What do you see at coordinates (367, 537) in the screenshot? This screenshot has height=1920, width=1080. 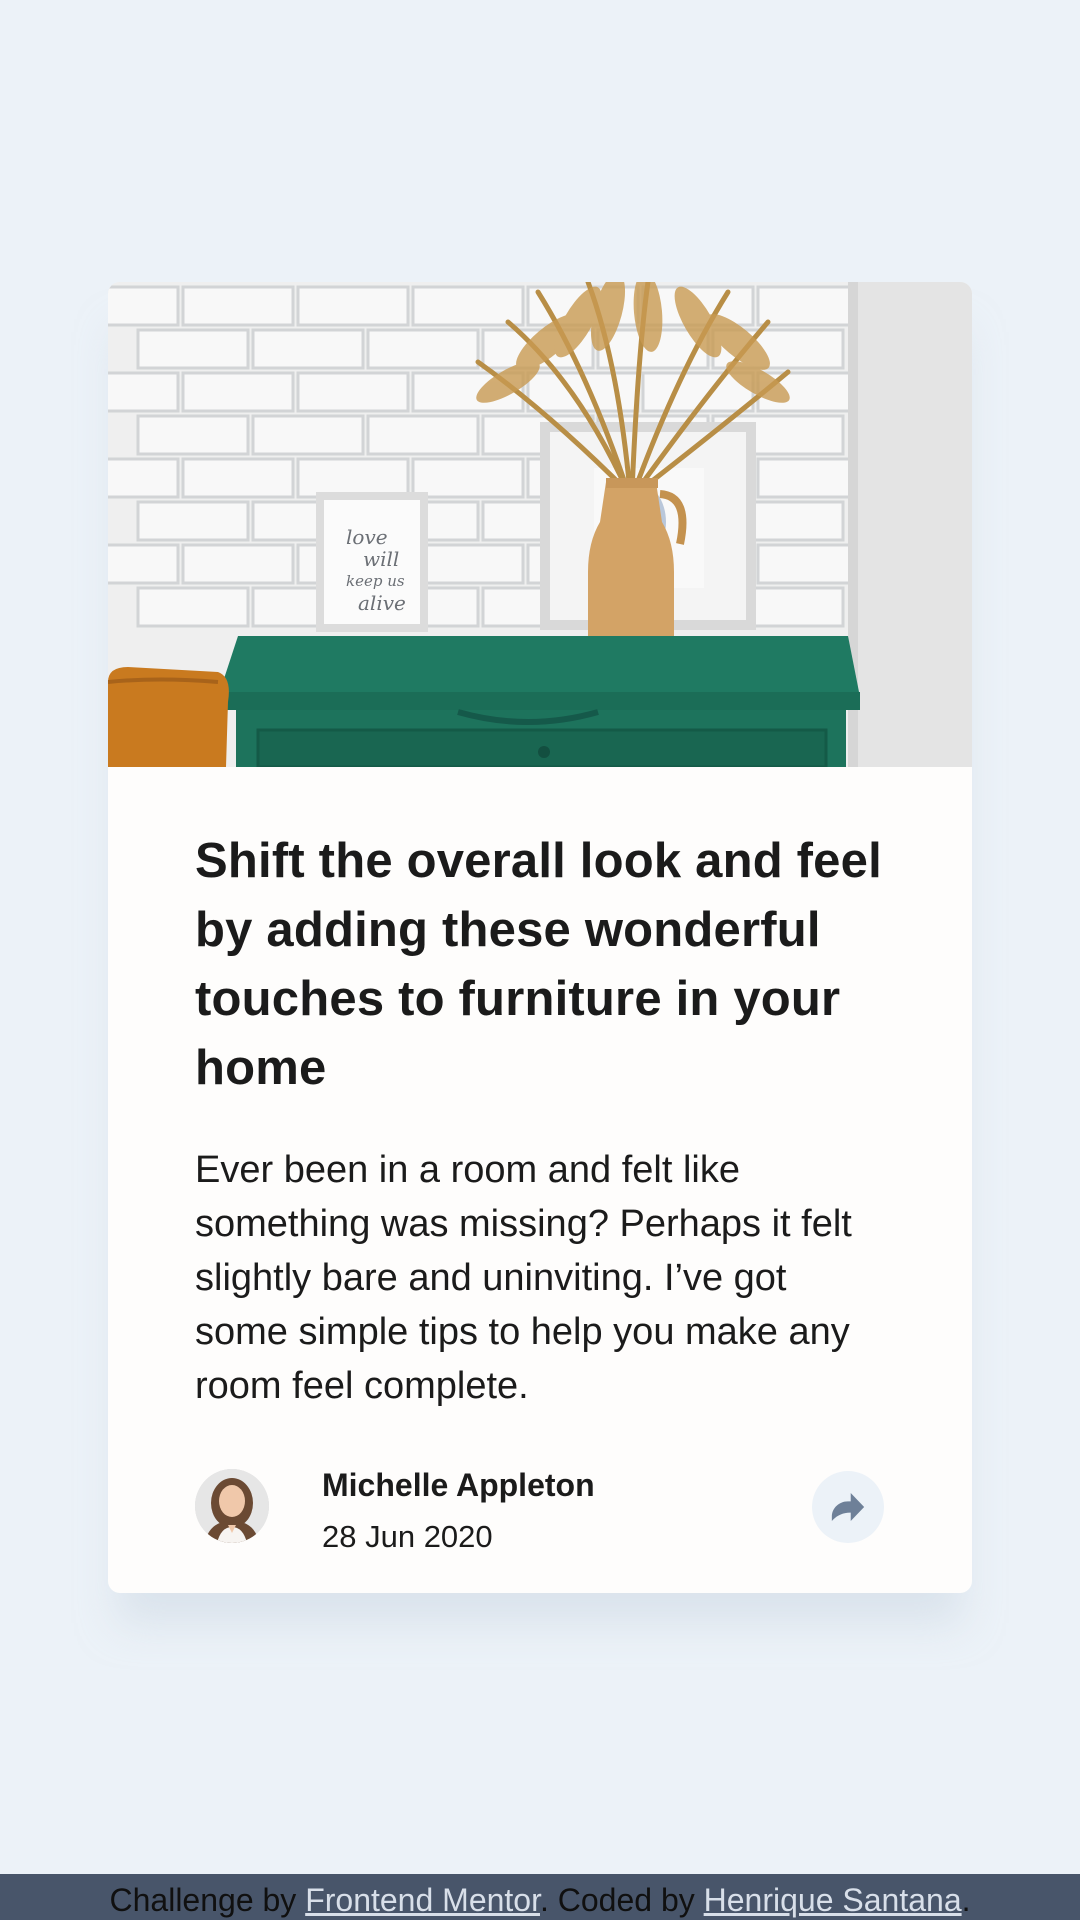 I see `frame-text: love` at bounding box center [367, 537].